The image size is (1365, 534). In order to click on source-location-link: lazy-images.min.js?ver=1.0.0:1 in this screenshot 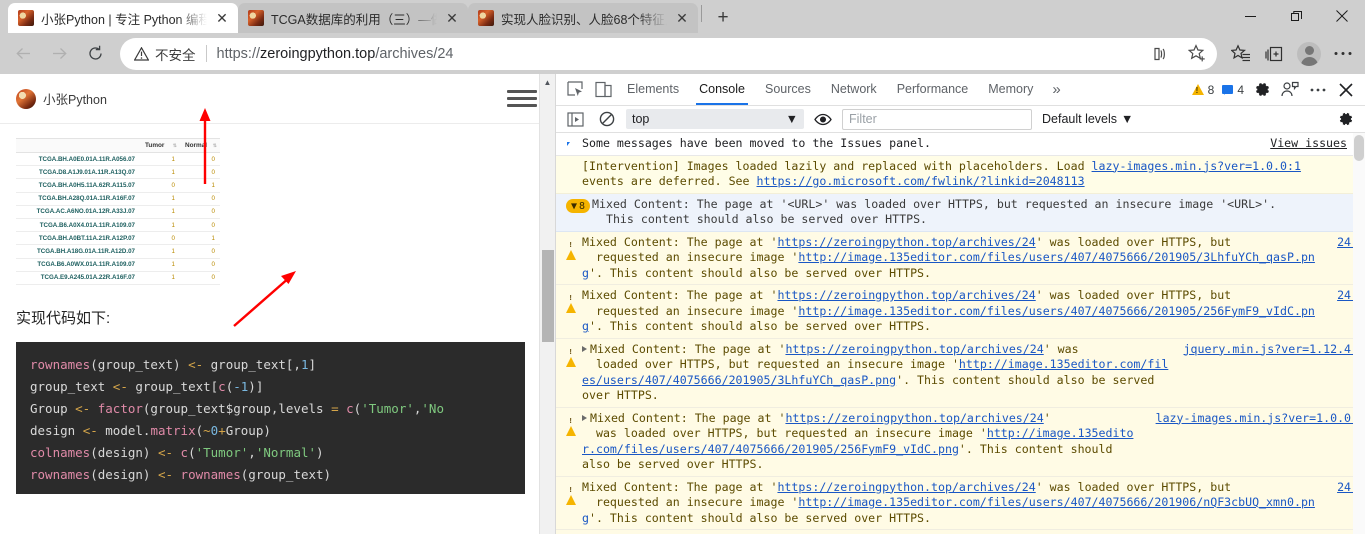, I will do `click(1257, 442)`.